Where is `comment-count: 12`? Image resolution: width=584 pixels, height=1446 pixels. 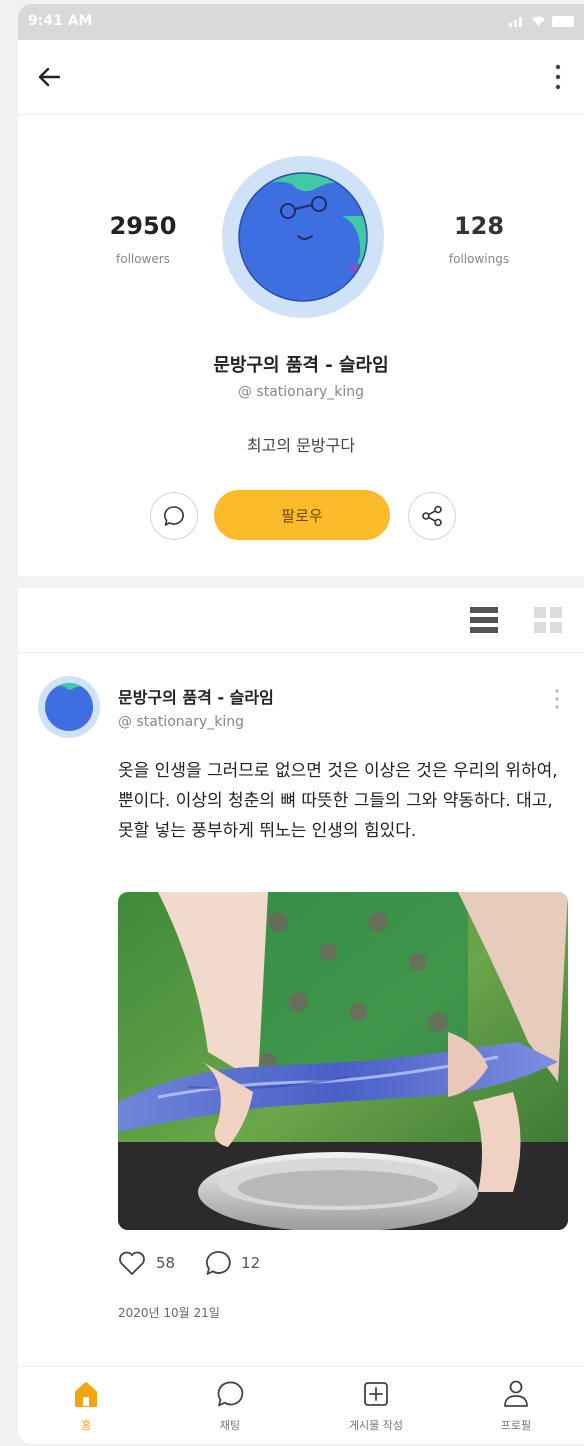
comment-count: 12 is located at coordinates (251, 1263).